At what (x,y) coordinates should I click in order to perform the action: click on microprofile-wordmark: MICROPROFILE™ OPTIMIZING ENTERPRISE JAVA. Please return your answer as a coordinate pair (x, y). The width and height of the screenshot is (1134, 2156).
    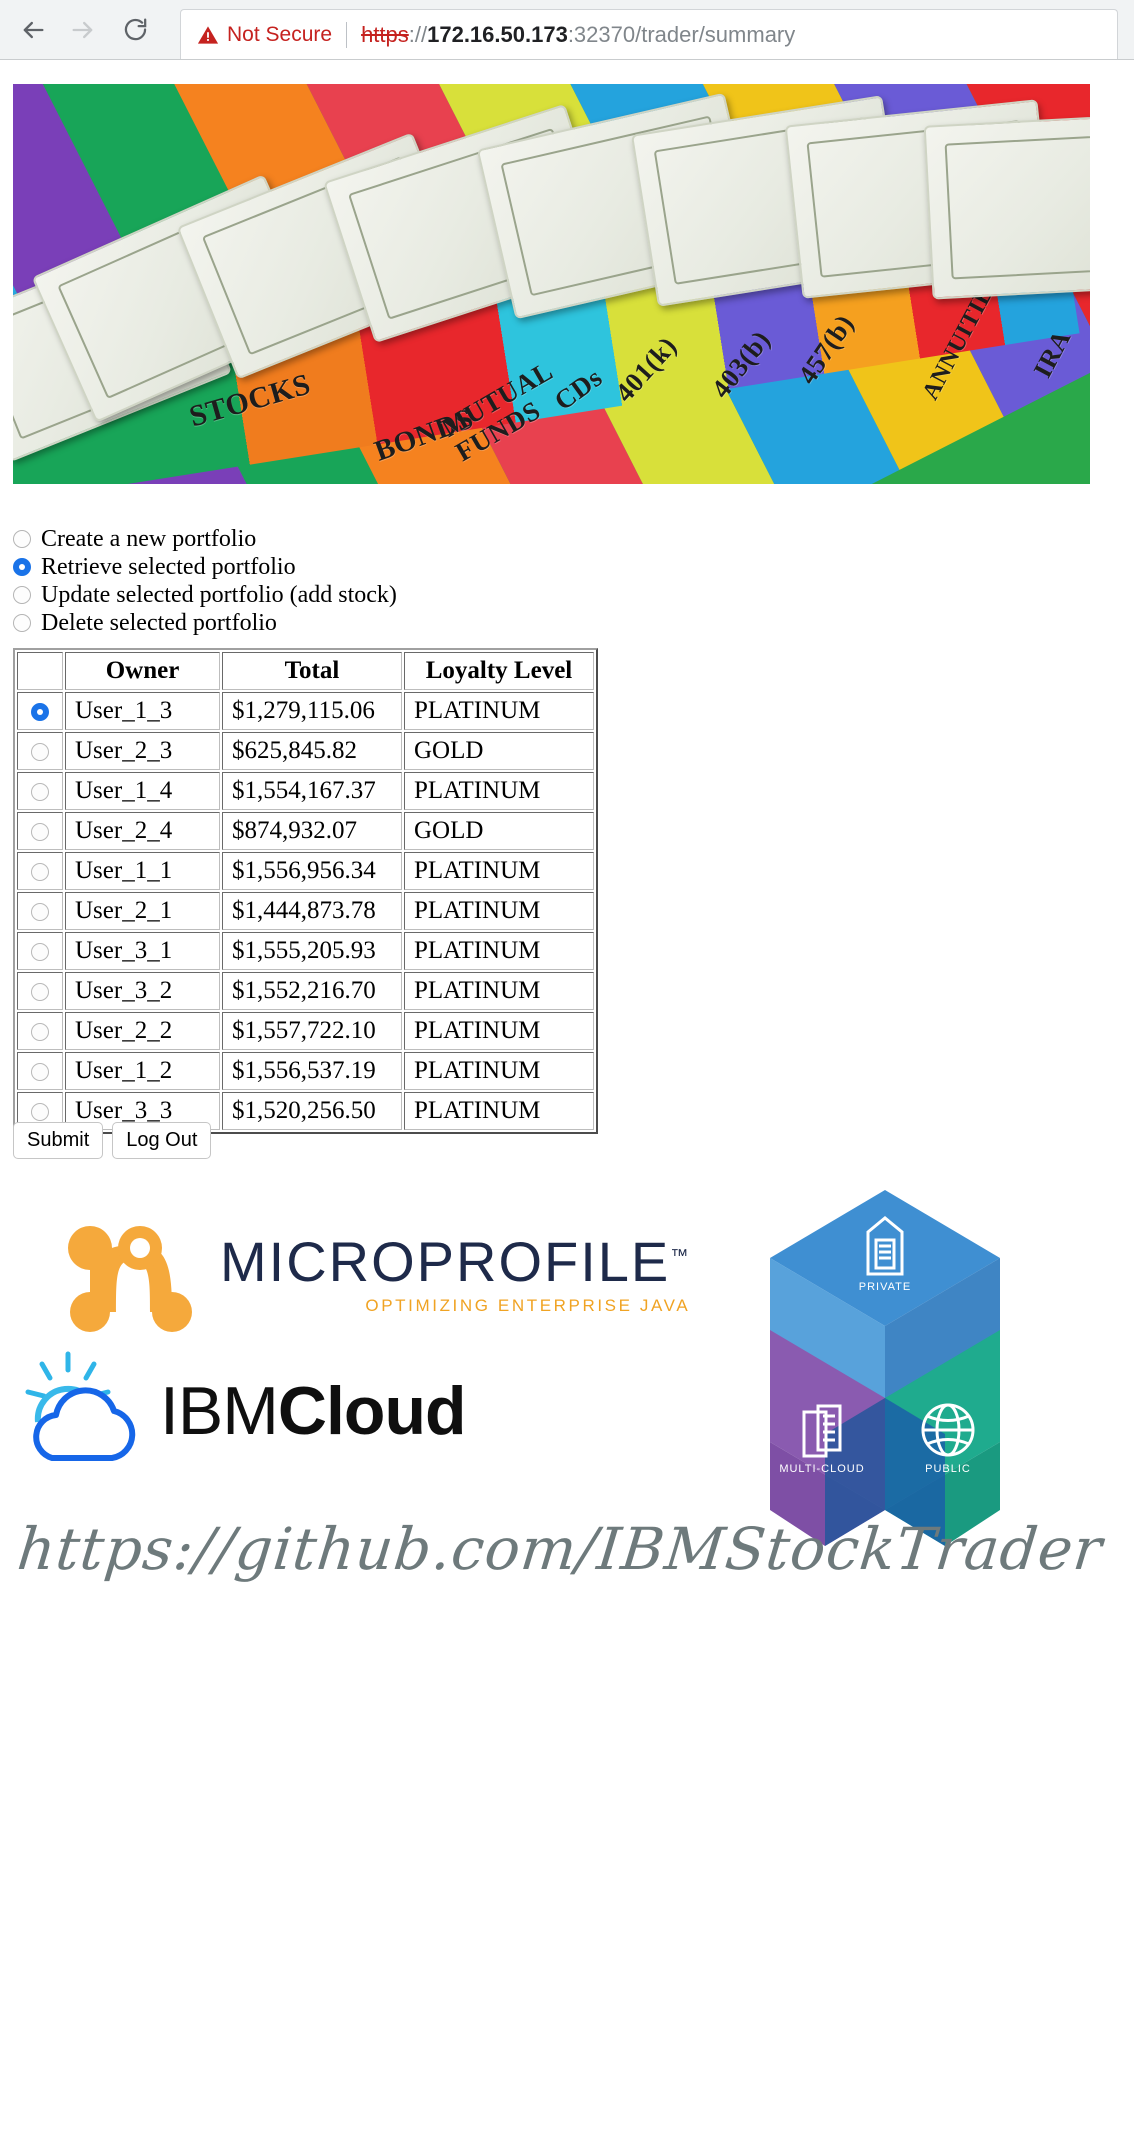
    Looking at the image, I should click on (455, 1262).